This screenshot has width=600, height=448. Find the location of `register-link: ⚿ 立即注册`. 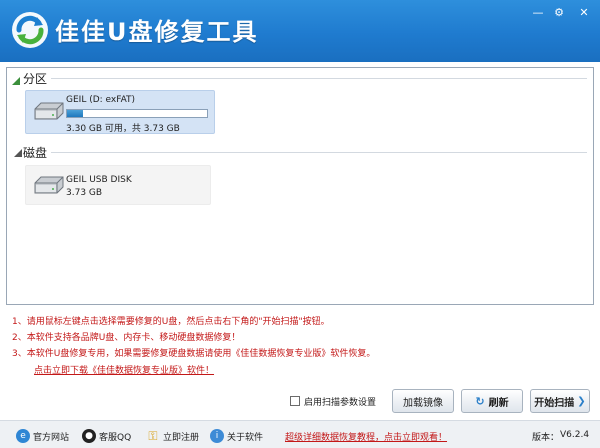

register-link: ⚿ 立即注册 is located at coordinates (172, 436).